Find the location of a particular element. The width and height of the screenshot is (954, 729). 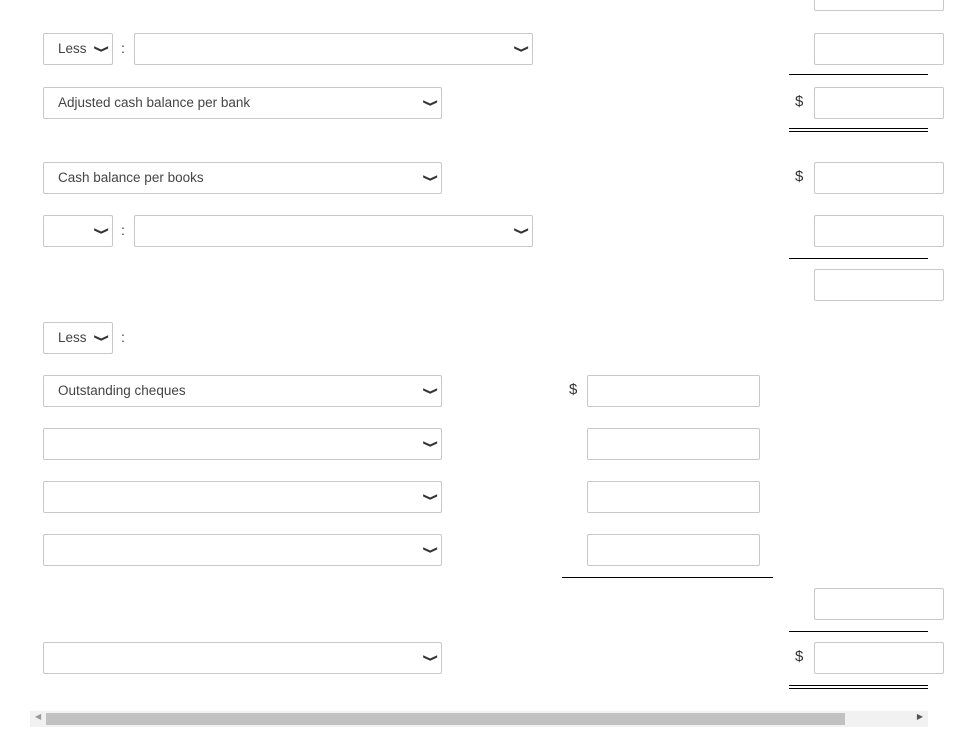

outstanding-select: Outstanding cheques ❯ is located at coordinates (242, 391).